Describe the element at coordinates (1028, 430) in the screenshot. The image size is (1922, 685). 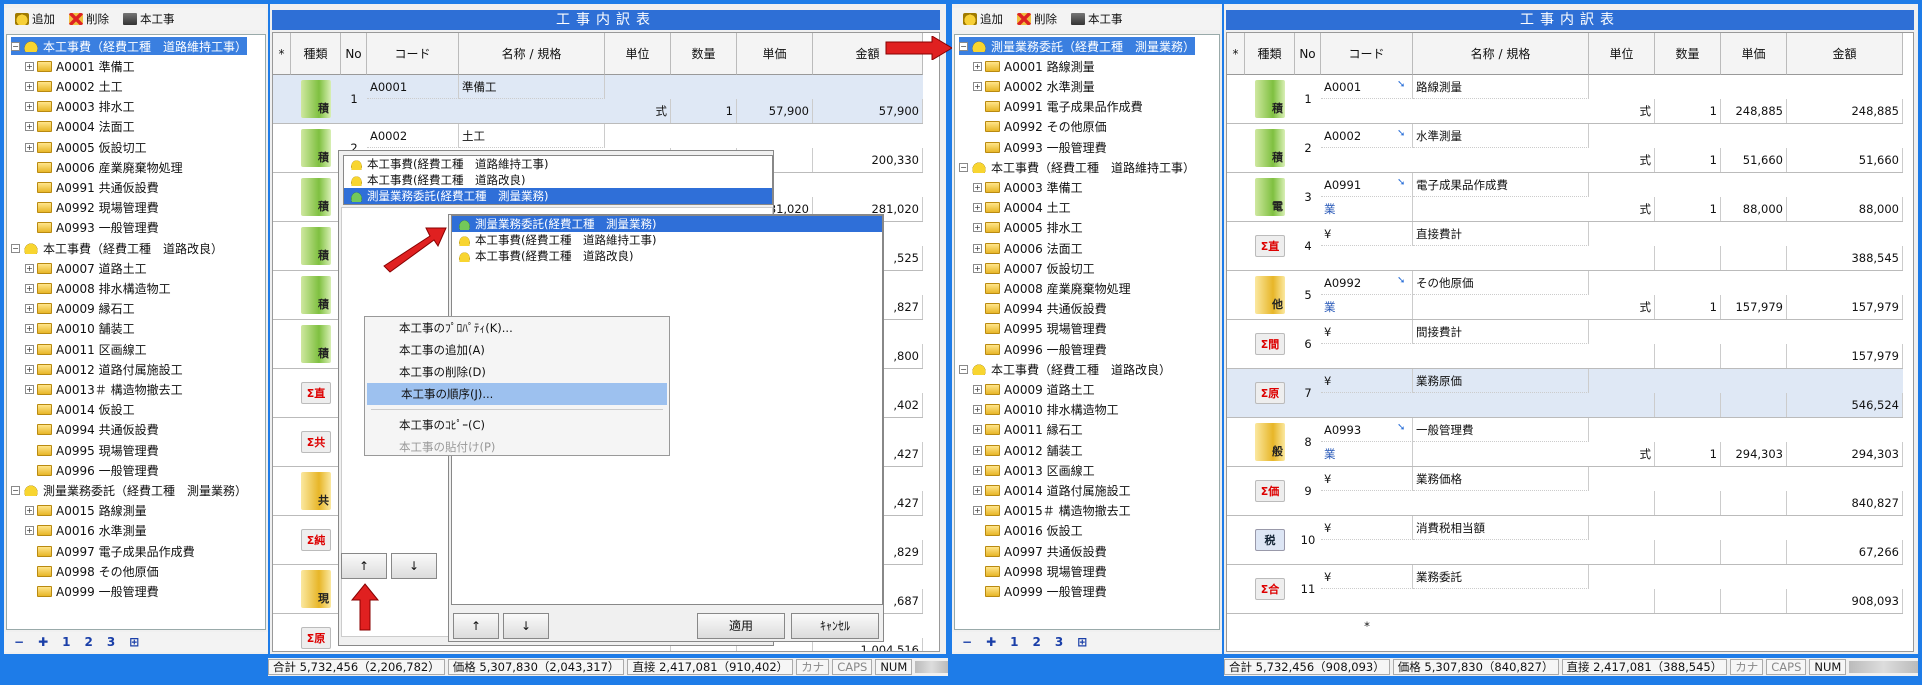
I see `tree-node: + A0011 縁石工` at that location.